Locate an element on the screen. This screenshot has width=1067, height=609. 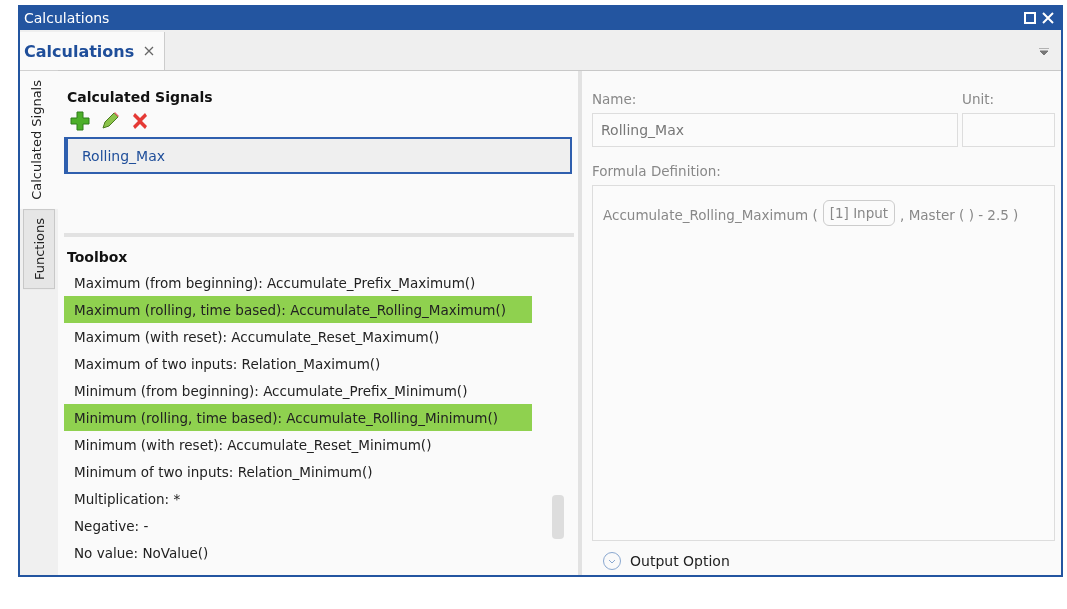
unit-field is located at coordinates (1008, 130).